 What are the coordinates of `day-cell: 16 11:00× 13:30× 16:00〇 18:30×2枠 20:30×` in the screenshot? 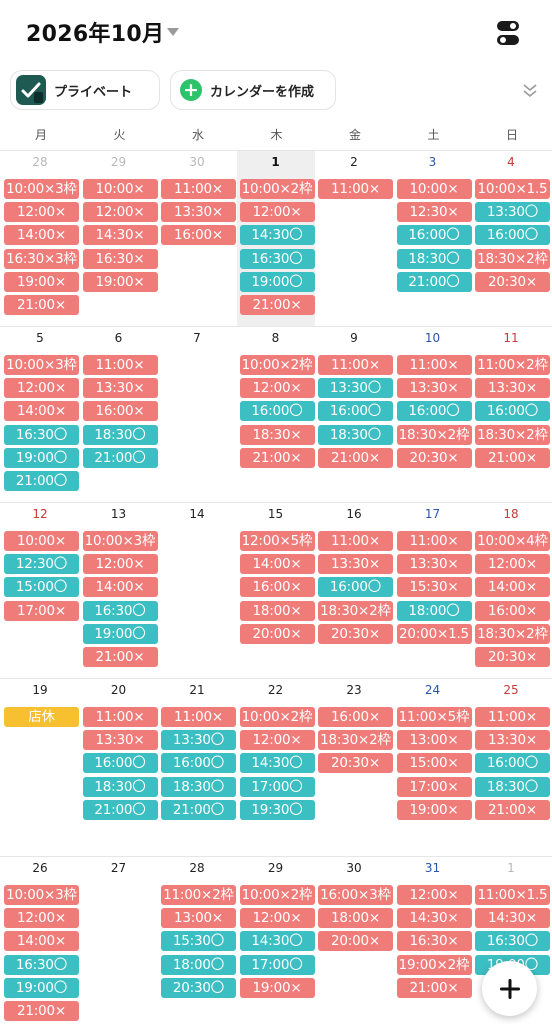 It's located at (354, 590).